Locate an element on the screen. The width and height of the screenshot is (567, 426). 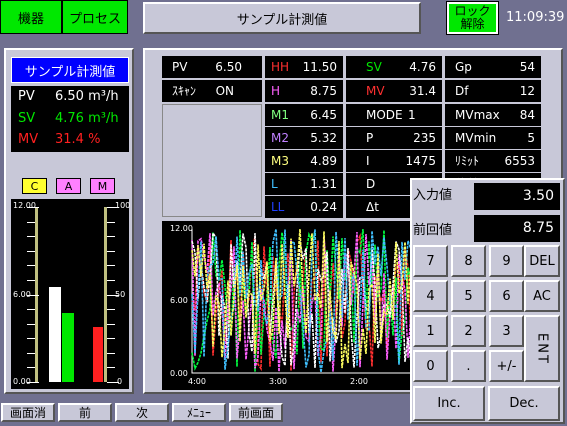
delete-key: DEL is located at coordinates (542, 261).